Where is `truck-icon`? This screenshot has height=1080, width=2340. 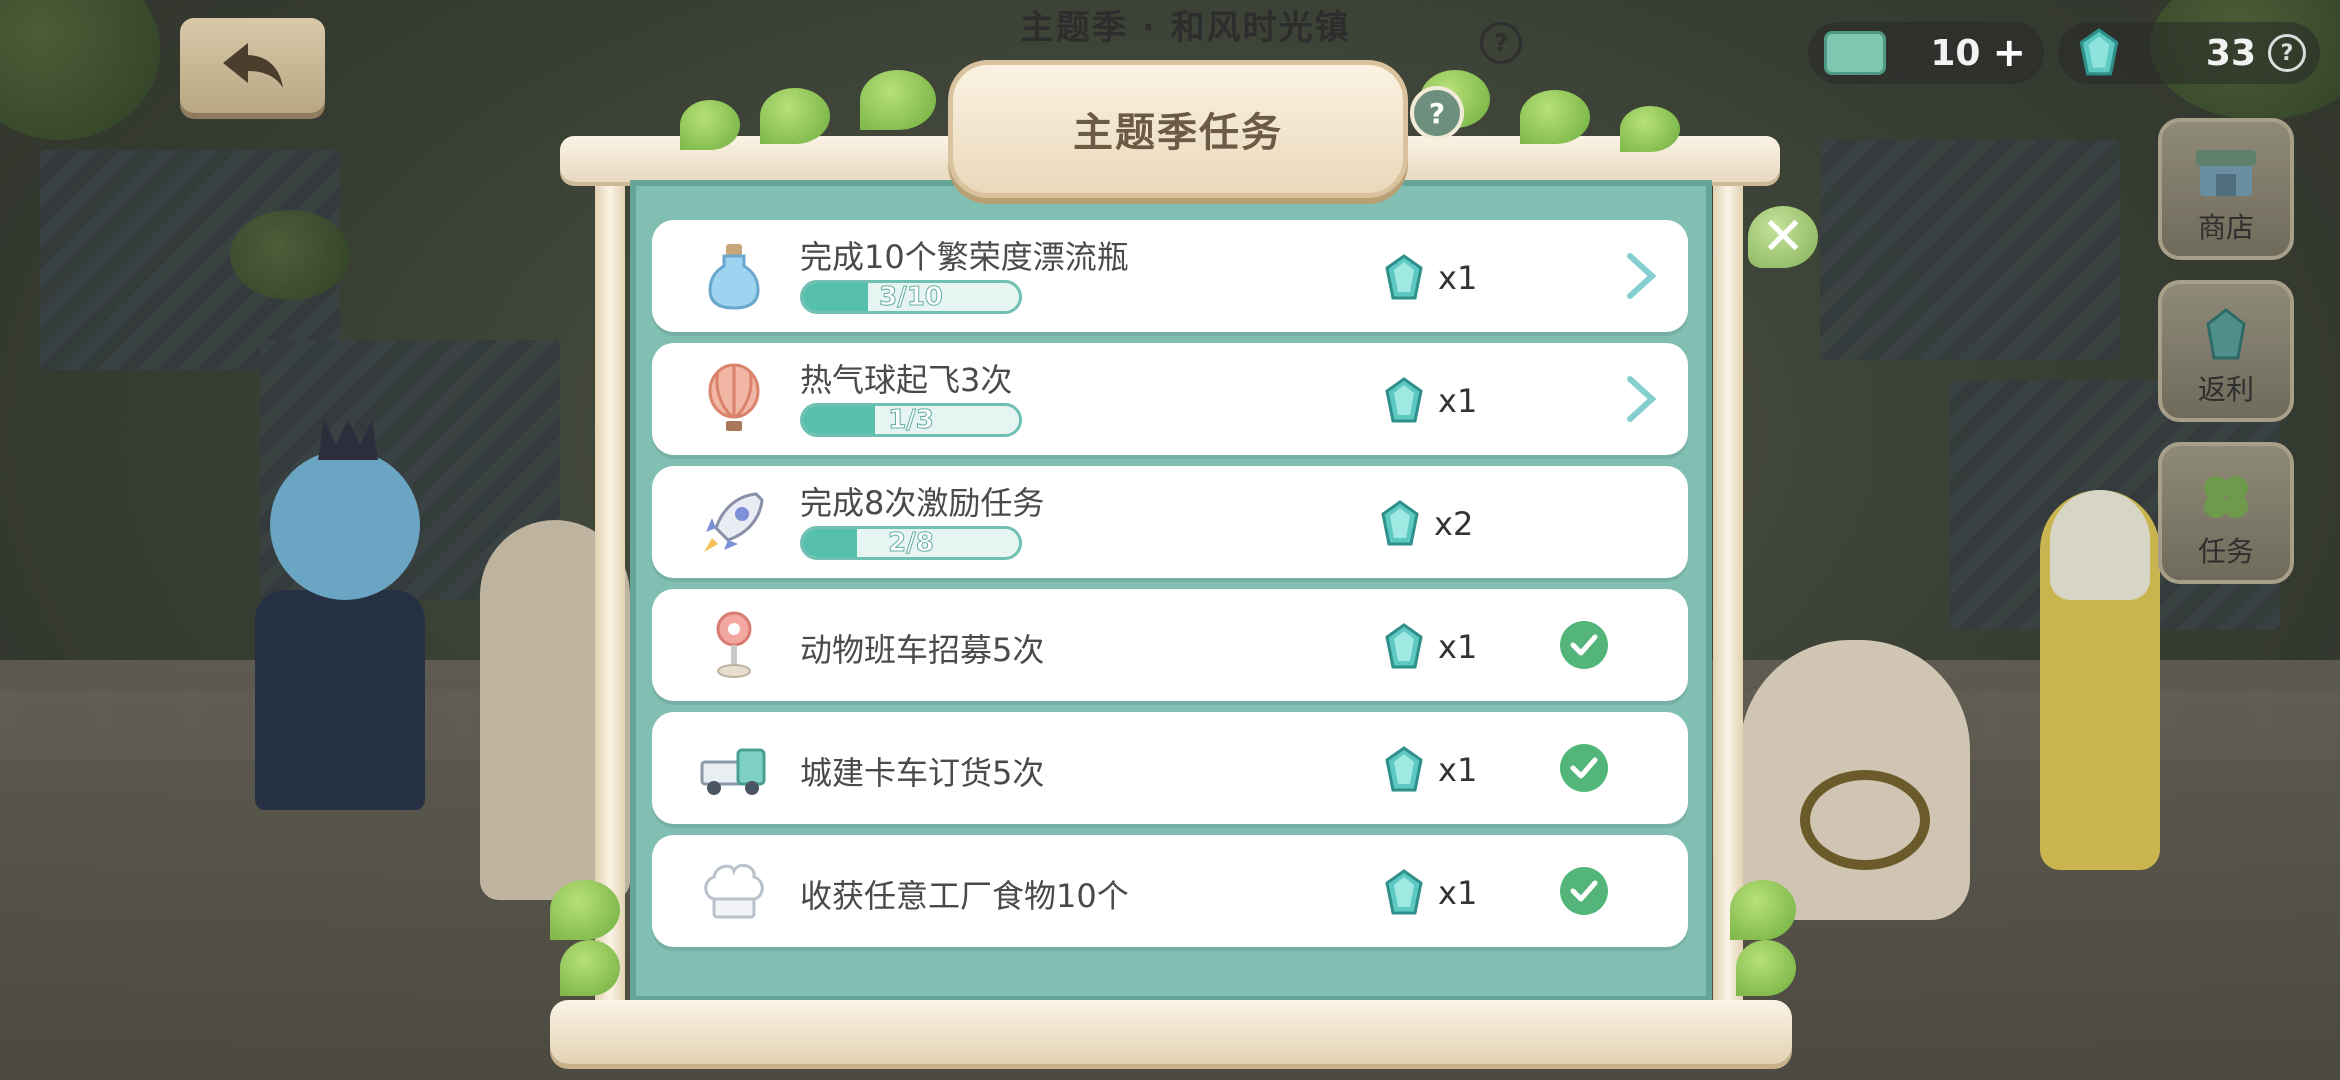
truck-icon is located at coordinates (733, 771).